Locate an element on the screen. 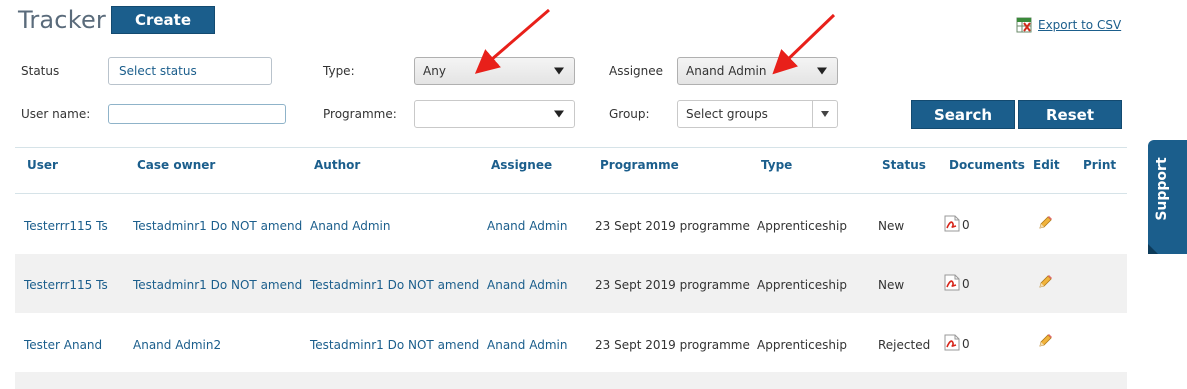 This screenshot has height=389, width=1187. export-csv-link: Export to CSV is located at coordinates (1079, 25).